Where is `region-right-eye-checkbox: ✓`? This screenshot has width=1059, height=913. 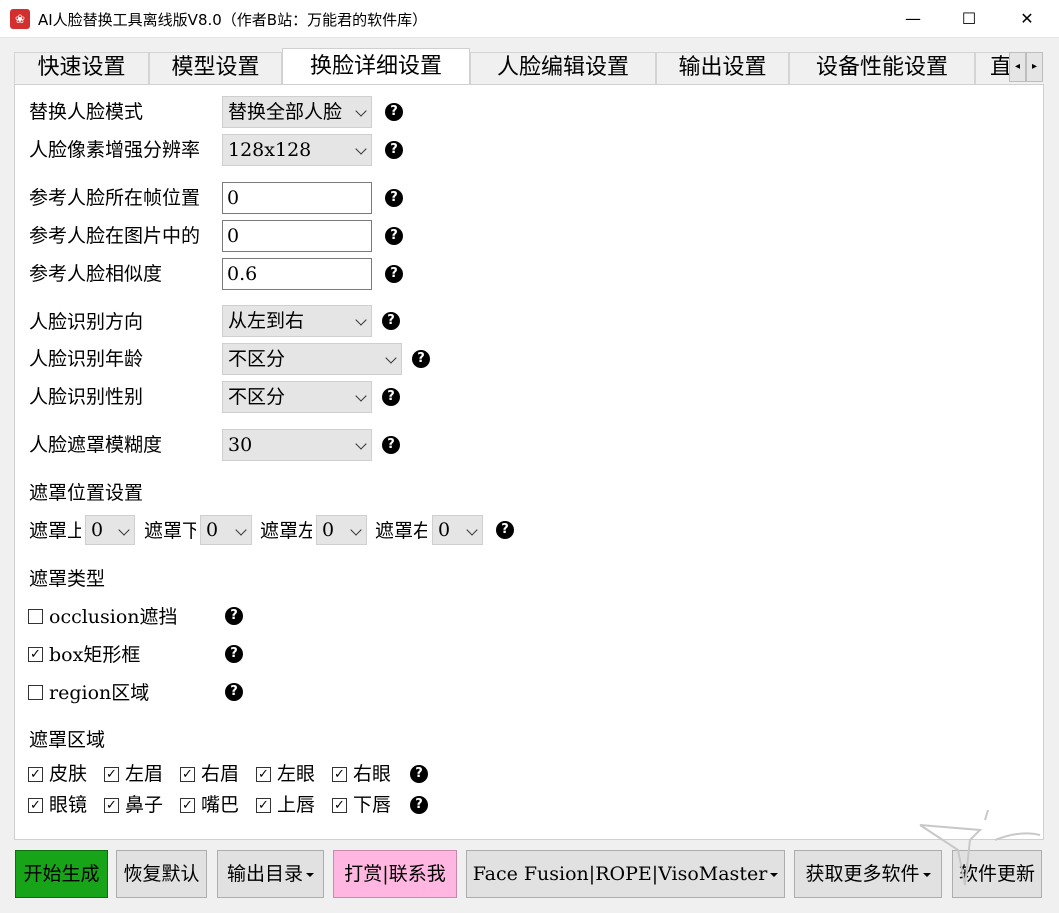 region-right-eye-checkbox: ✓ is located at coordinates (339, 774).